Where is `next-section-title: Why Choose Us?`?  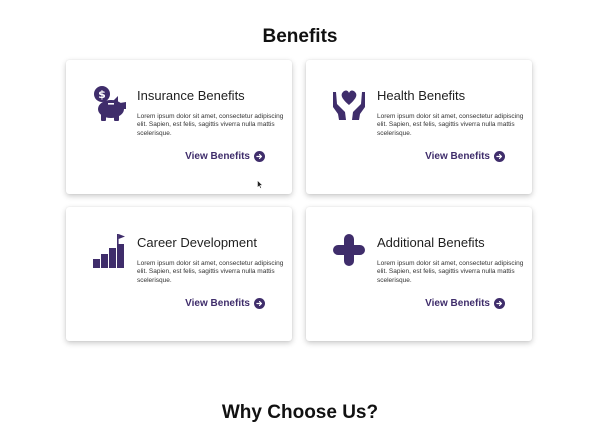 next-section-title: Why Choose Us? is located at coordinates (300, 412).